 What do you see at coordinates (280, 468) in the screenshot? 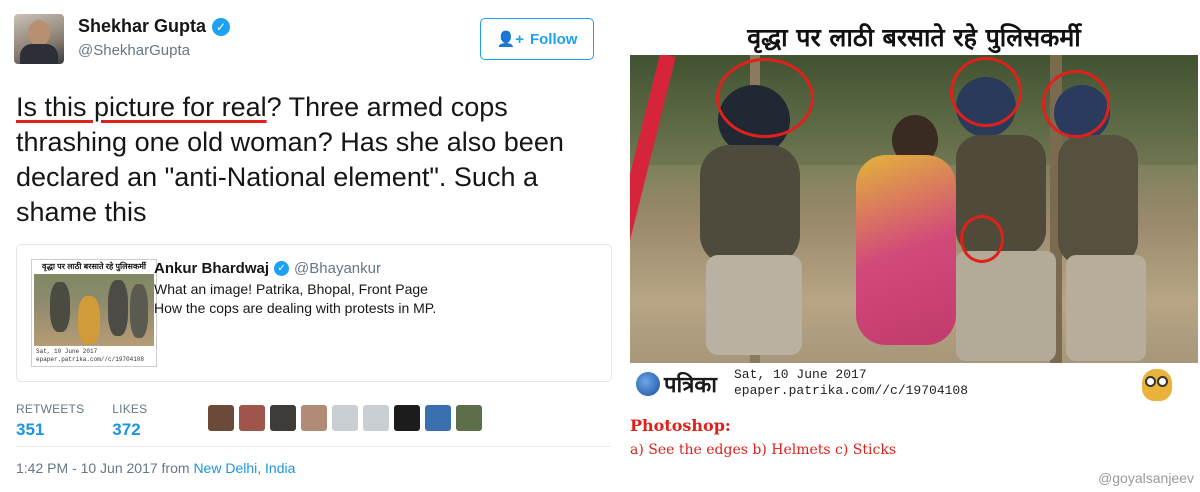
I see `location-country-link: India` at bounding box center [280, 468].